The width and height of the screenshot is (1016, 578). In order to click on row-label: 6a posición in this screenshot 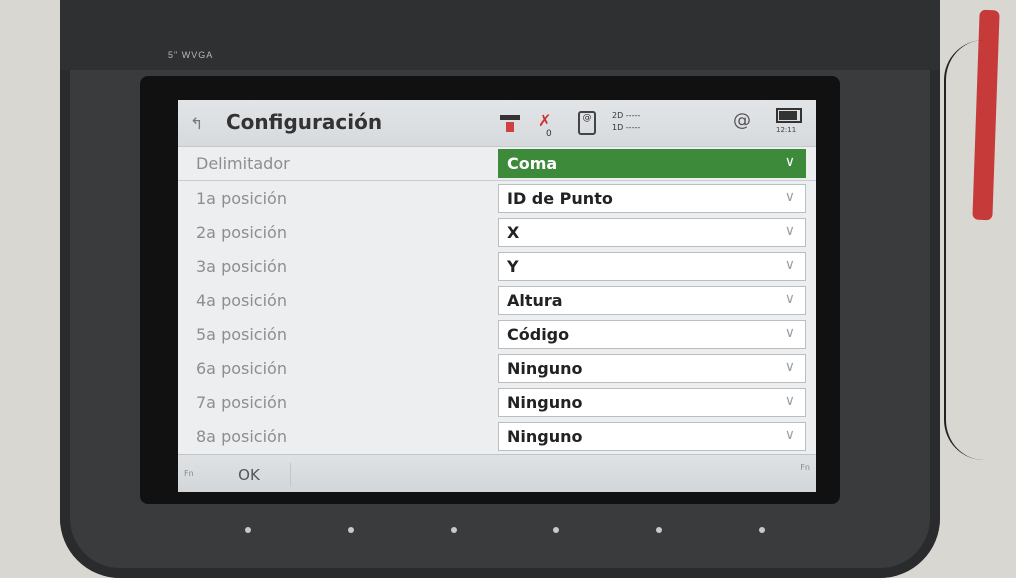, I will do `click(241, 368)`.